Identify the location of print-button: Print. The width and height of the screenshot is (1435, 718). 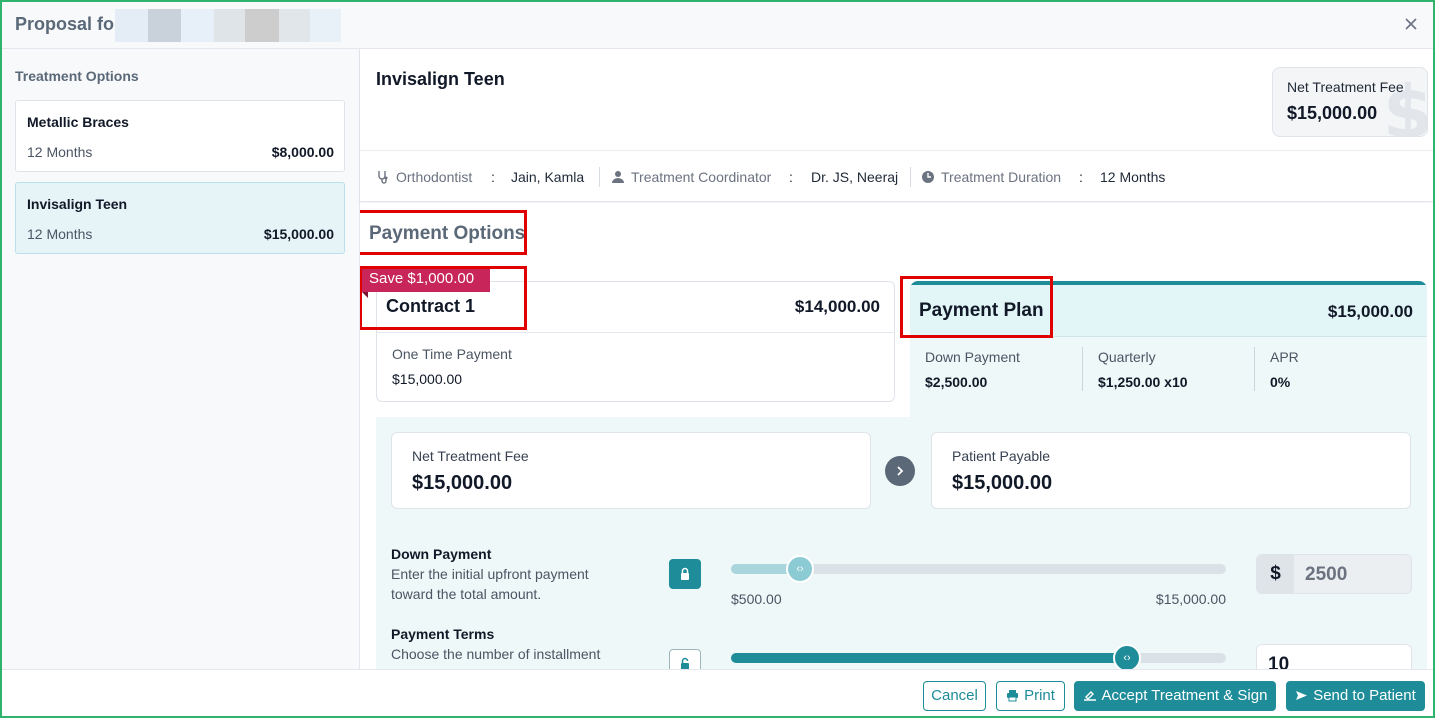
(1030, 696).